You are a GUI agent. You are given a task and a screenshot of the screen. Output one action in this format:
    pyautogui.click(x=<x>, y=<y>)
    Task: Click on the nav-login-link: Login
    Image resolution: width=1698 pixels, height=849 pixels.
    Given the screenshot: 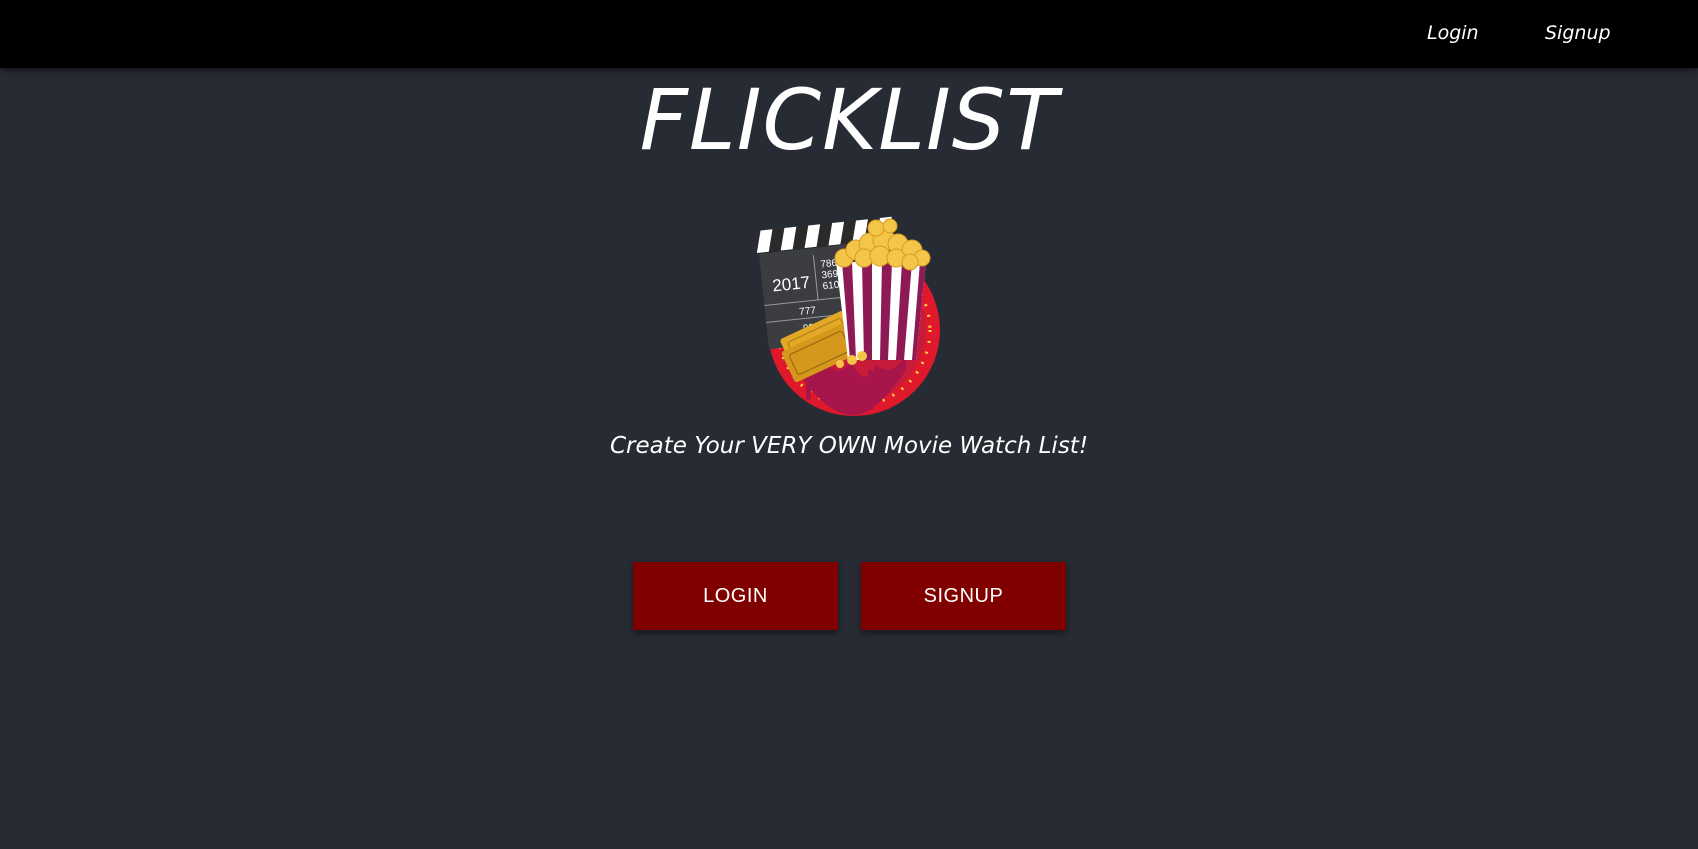 What is the action you would take?
    pyautogui.click(x=1453, y=33)
    